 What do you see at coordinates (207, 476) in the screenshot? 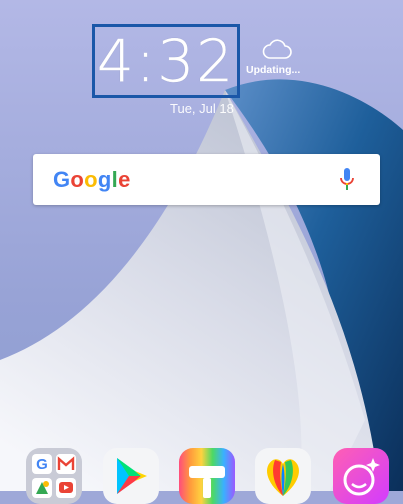
I see `theme-roller-icon` at bounding box center [207, 476].